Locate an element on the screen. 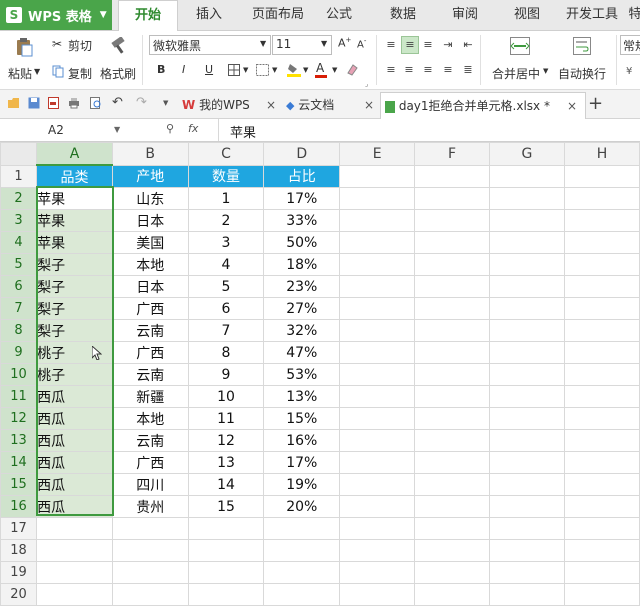 This screenshot has width=640, height=606. cell-b11: 新疆 is located at coordinates (150, 396).